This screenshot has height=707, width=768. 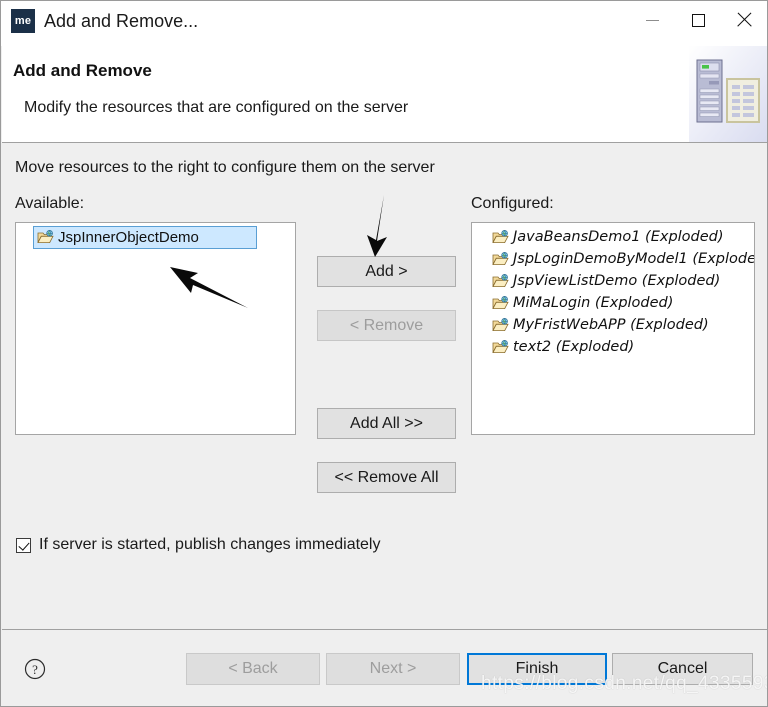 What do you see at coordinates (386, 325) in the screenshot?
I see `remove-button: < Remove` at bounding box center [386, 325].